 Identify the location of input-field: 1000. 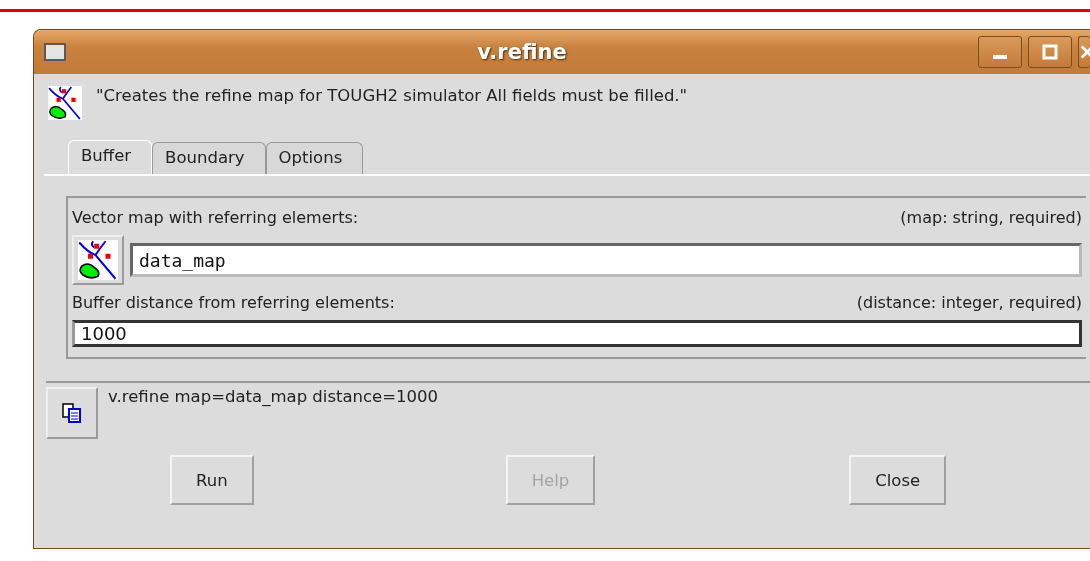
(577, 333).